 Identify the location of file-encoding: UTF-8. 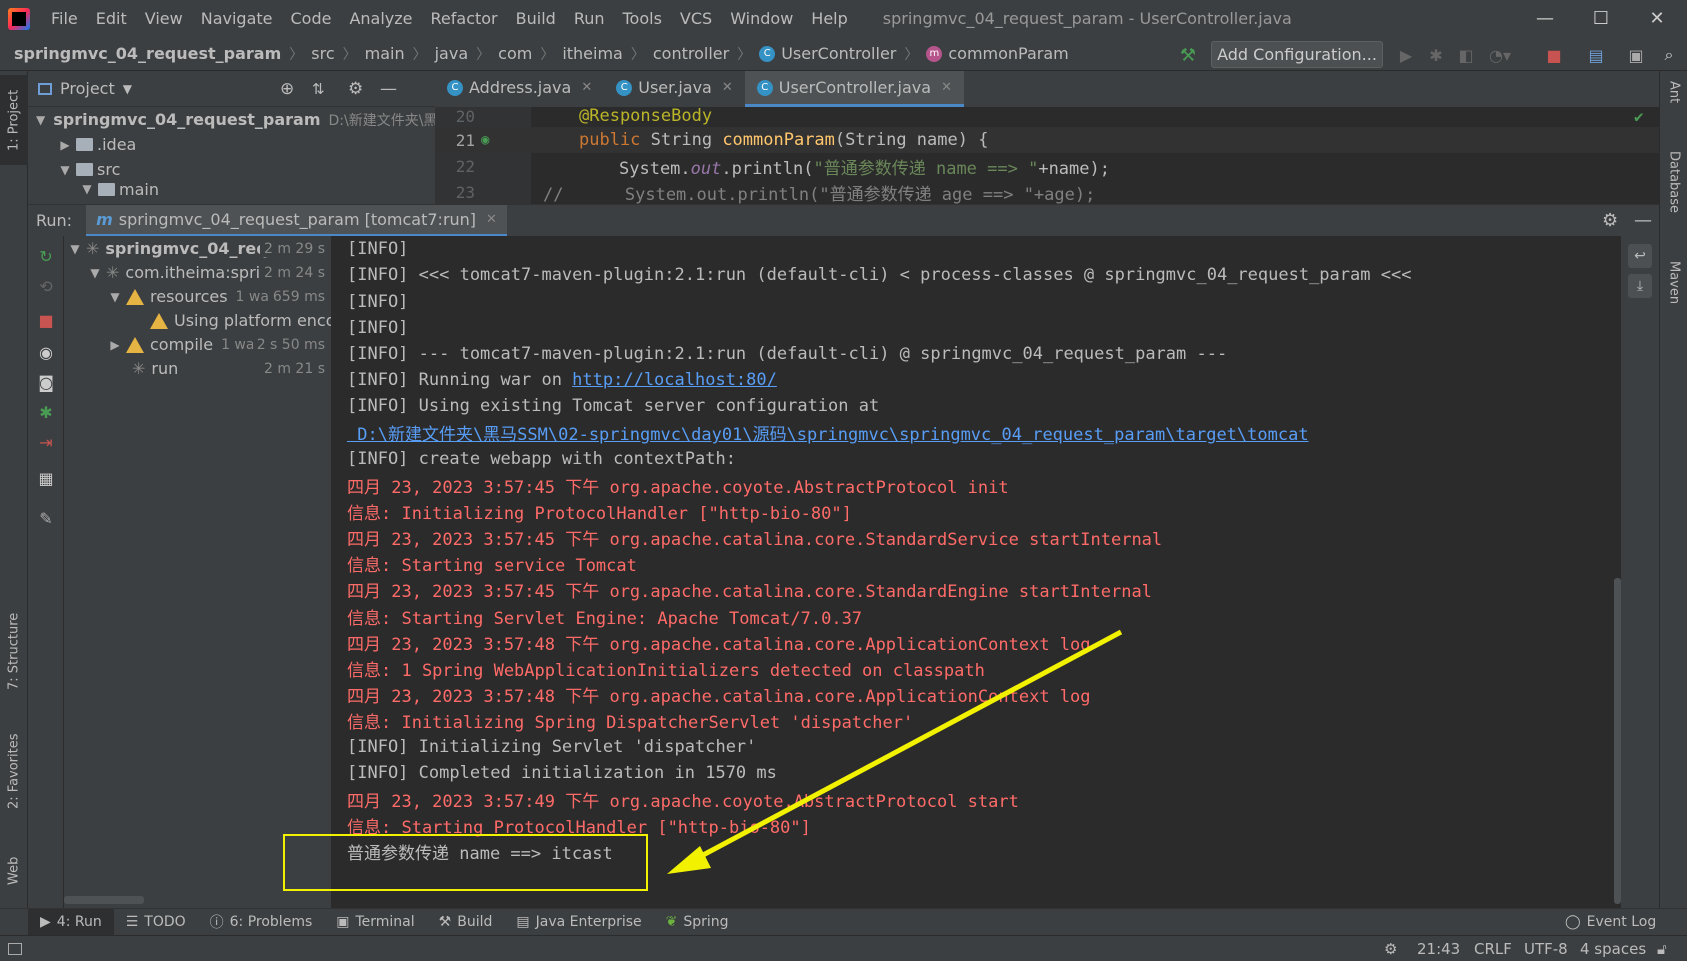
(1546, 949).